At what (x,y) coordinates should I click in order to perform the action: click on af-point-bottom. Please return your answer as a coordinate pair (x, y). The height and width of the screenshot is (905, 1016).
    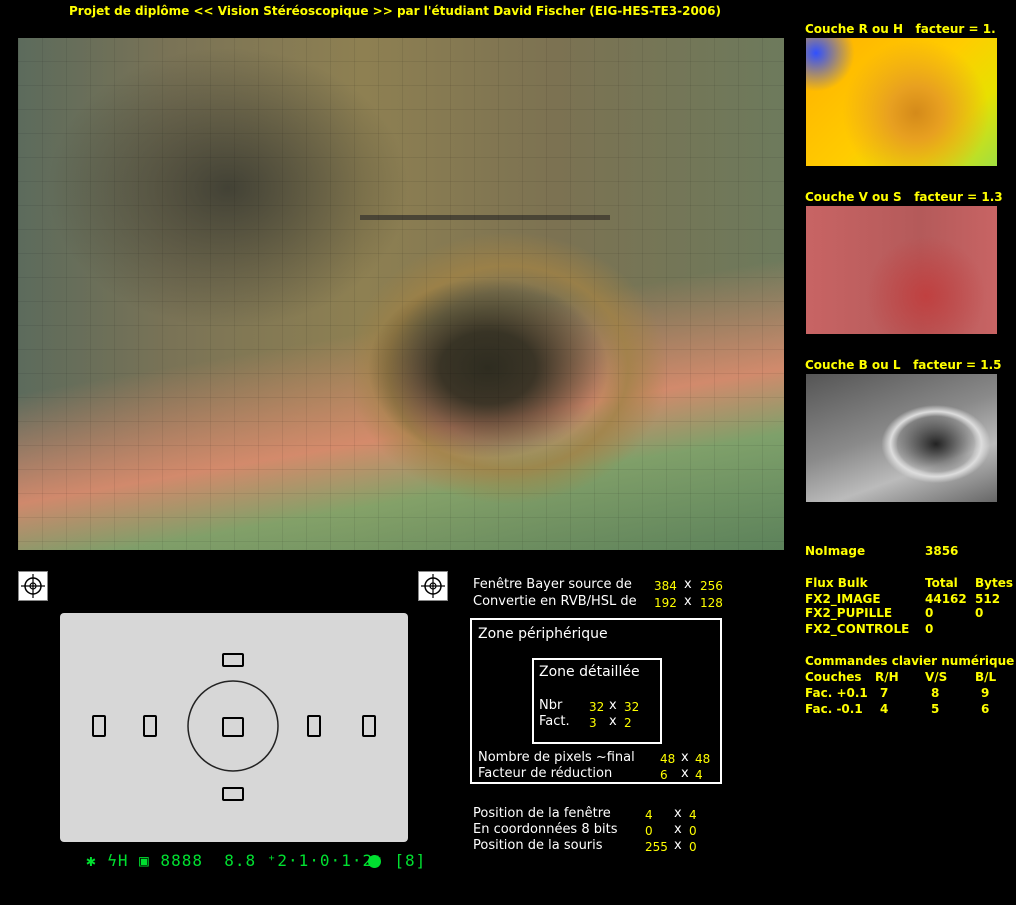
    Looking at the image, I should click on (233, 794).